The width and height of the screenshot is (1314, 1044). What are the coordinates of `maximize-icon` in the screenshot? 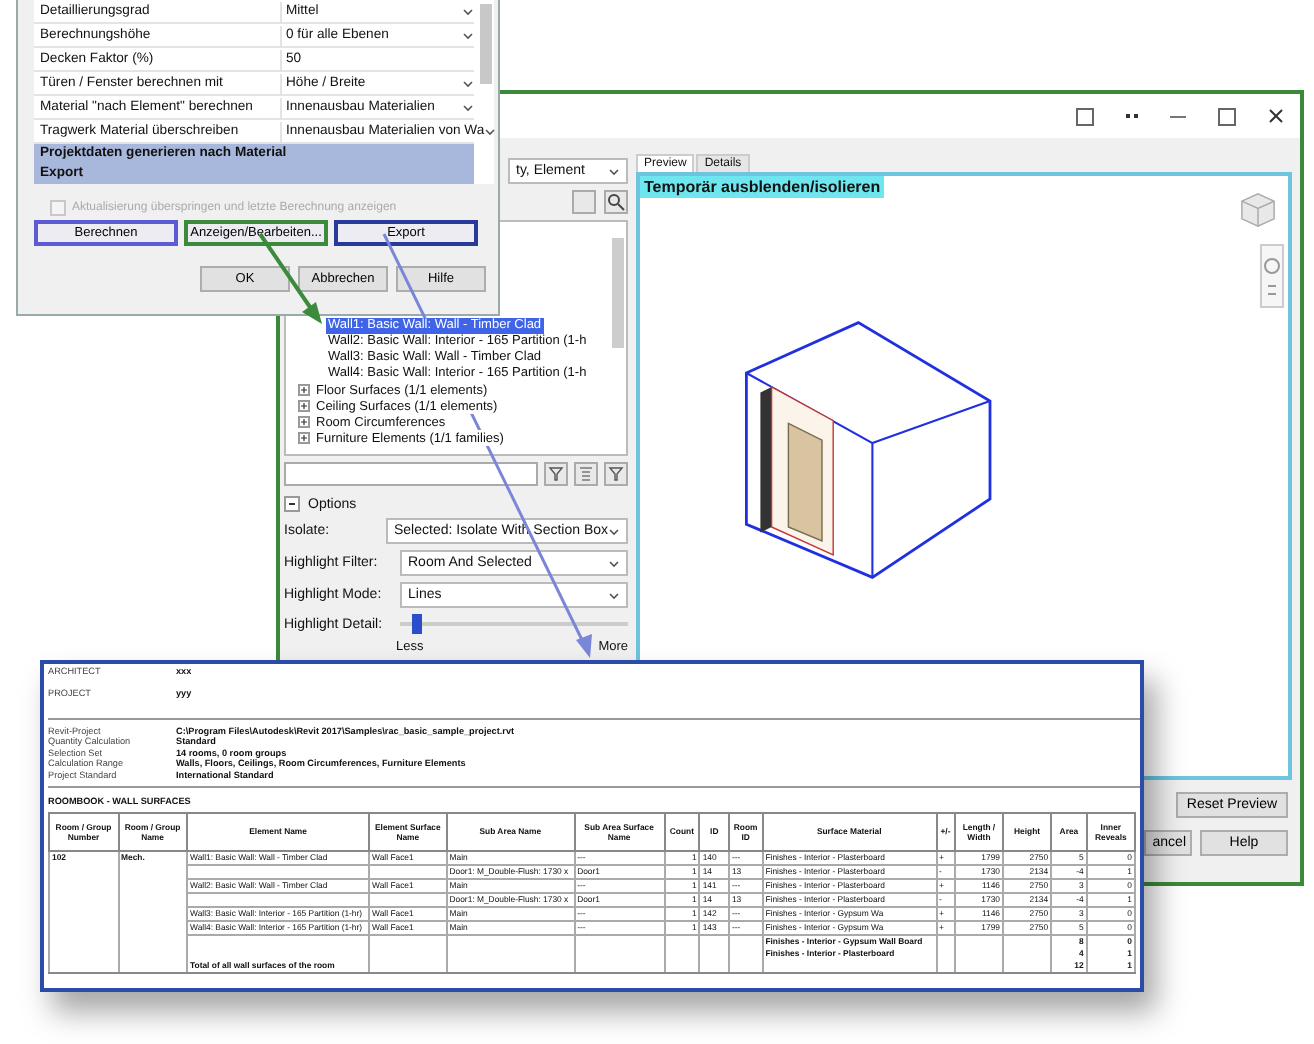 It's located at (1227, 116).